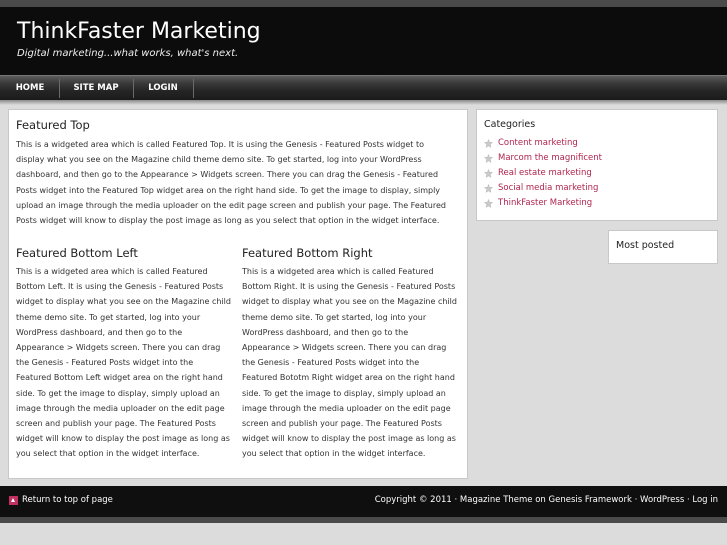 The image size is (727, 545). I want to click on category-link-real-estate: Real estate marketing, so click(538, 173).